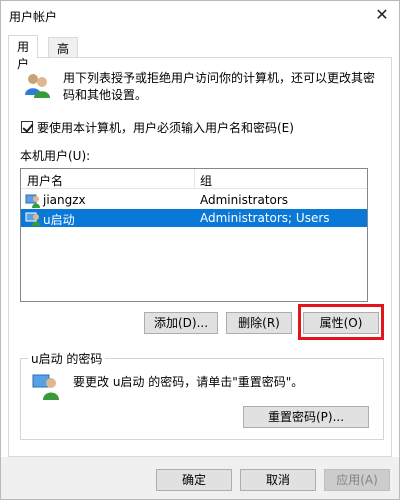 This screenshot has width=400, height=500. What do you see at coordinates (188, 382) in the screenshot?
I see `password-help-text: 要更改 u启动 的密码，请单击"重置密码"。` at bounding box center [188, 382].